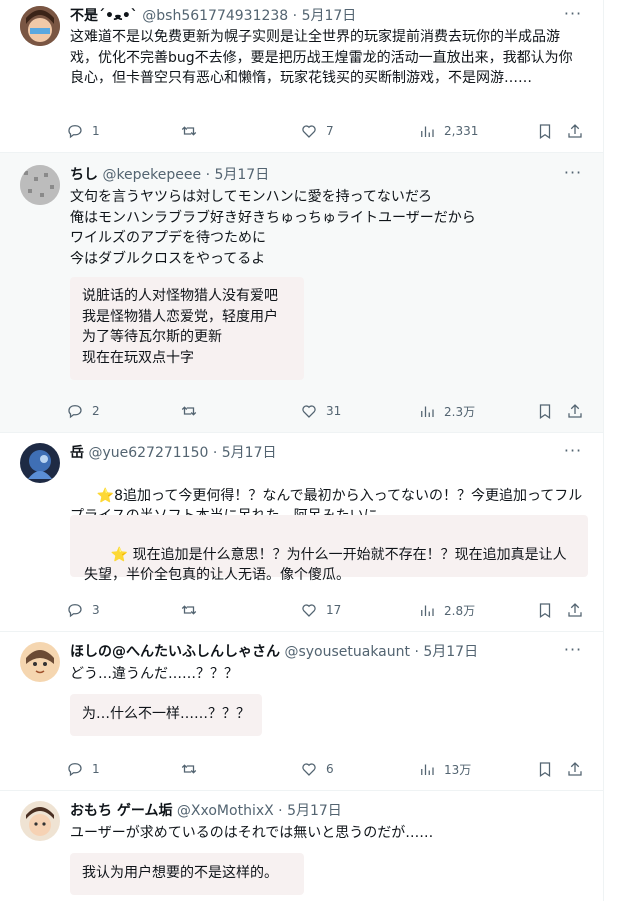 The image size is (636, 901). Describe the element at coordinates (83, 411) in the screenshot. I see `reply-button: 2` at that location.